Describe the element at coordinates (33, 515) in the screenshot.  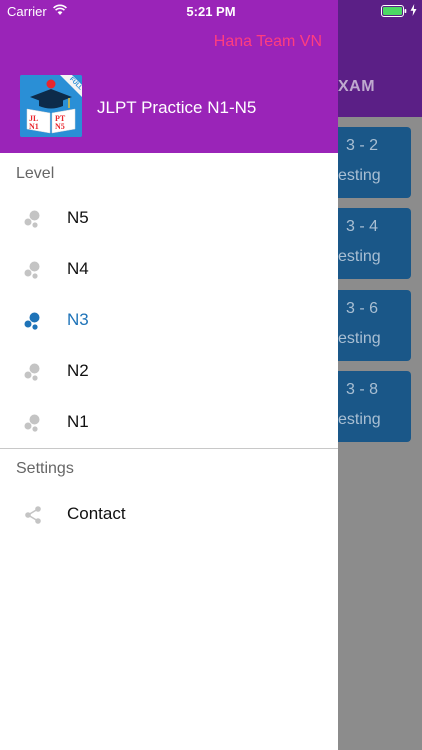
I see `share-icon` at that location.